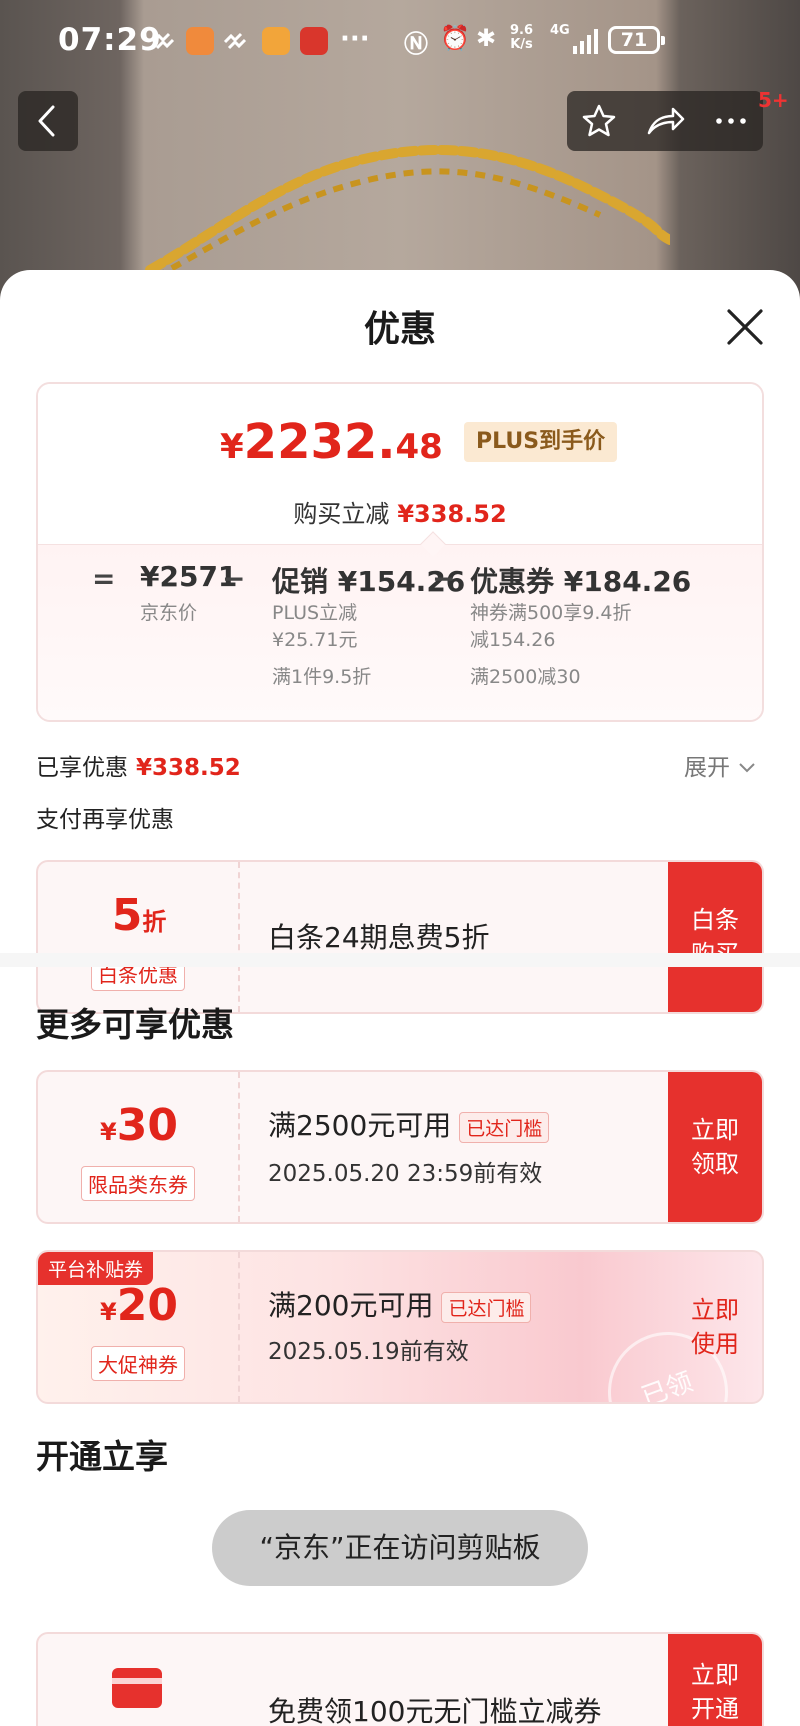 The image size is (800, 1726). What do you see at coordinates (135, 1024) in the screenshot?
I see `more-discounts-title: 更多可享优惠` at bounding box center [135, 1024].